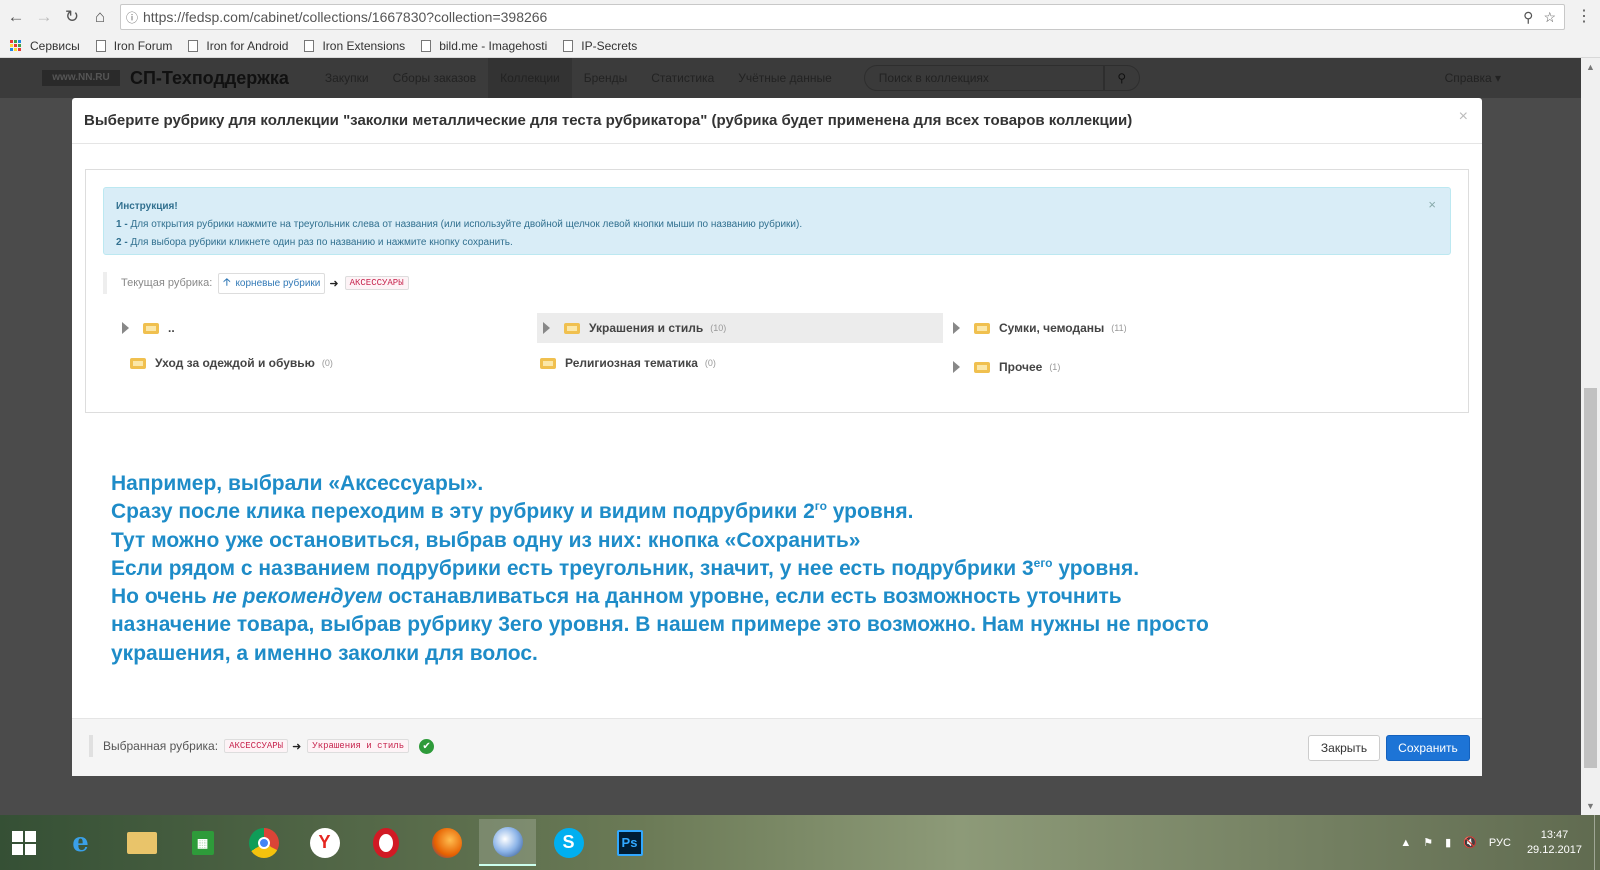 The width and height of the screenshot is (1600, 870). I want to click on taskbar-app: S, so click(568, 842).